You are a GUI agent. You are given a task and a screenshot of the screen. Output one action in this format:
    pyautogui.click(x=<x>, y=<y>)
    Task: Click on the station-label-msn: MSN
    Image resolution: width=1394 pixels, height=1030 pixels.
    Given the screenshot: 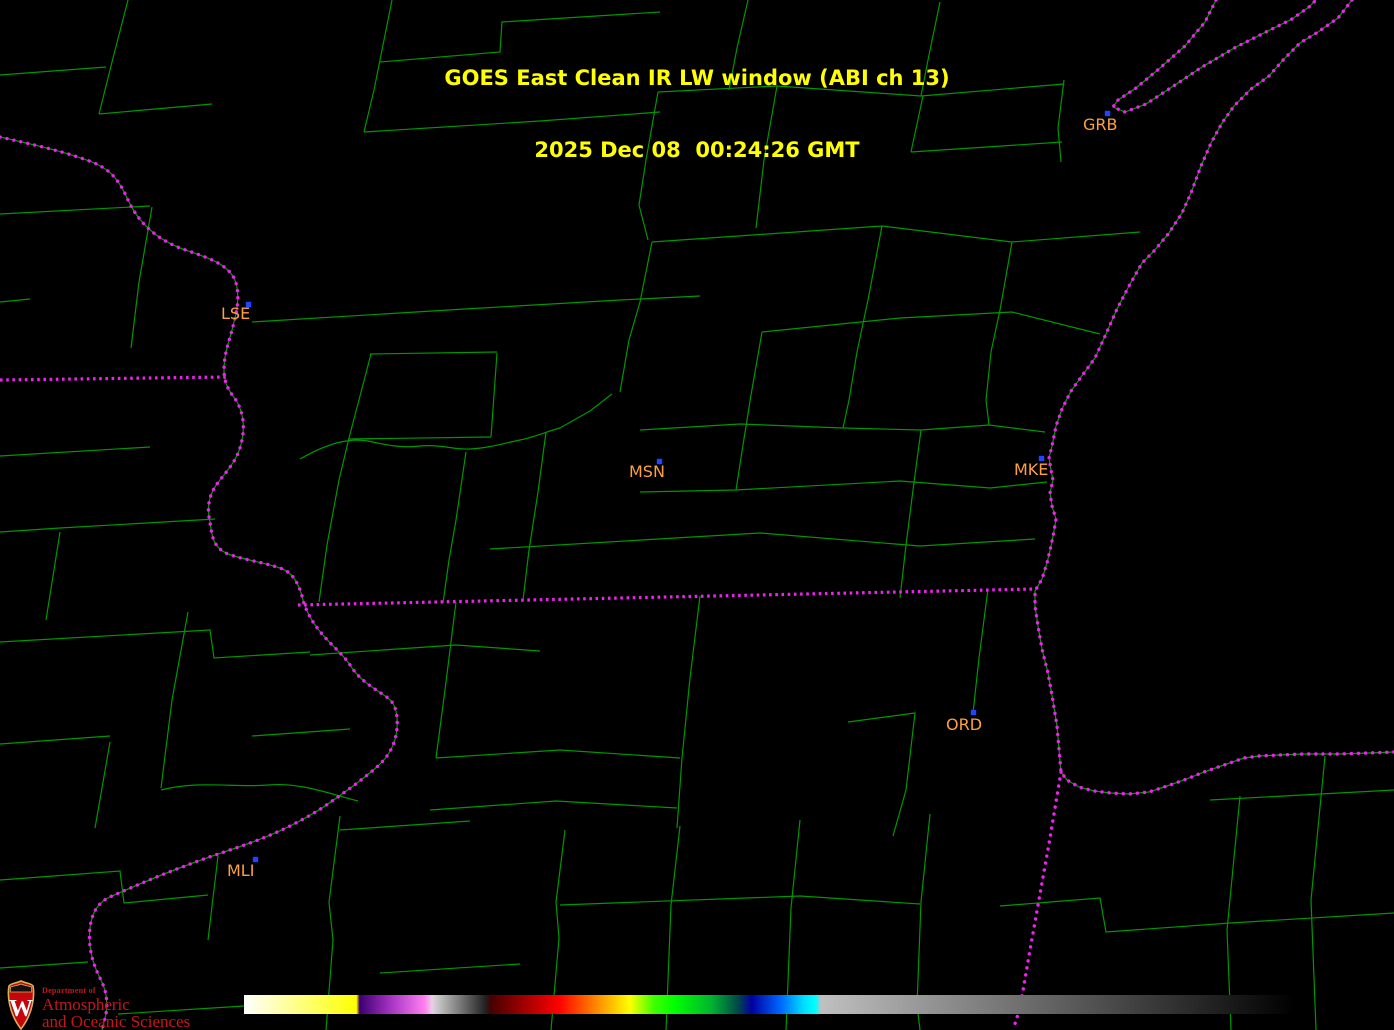 What is the action you would take?
    pyautogui.click(x=647, y=471)
    